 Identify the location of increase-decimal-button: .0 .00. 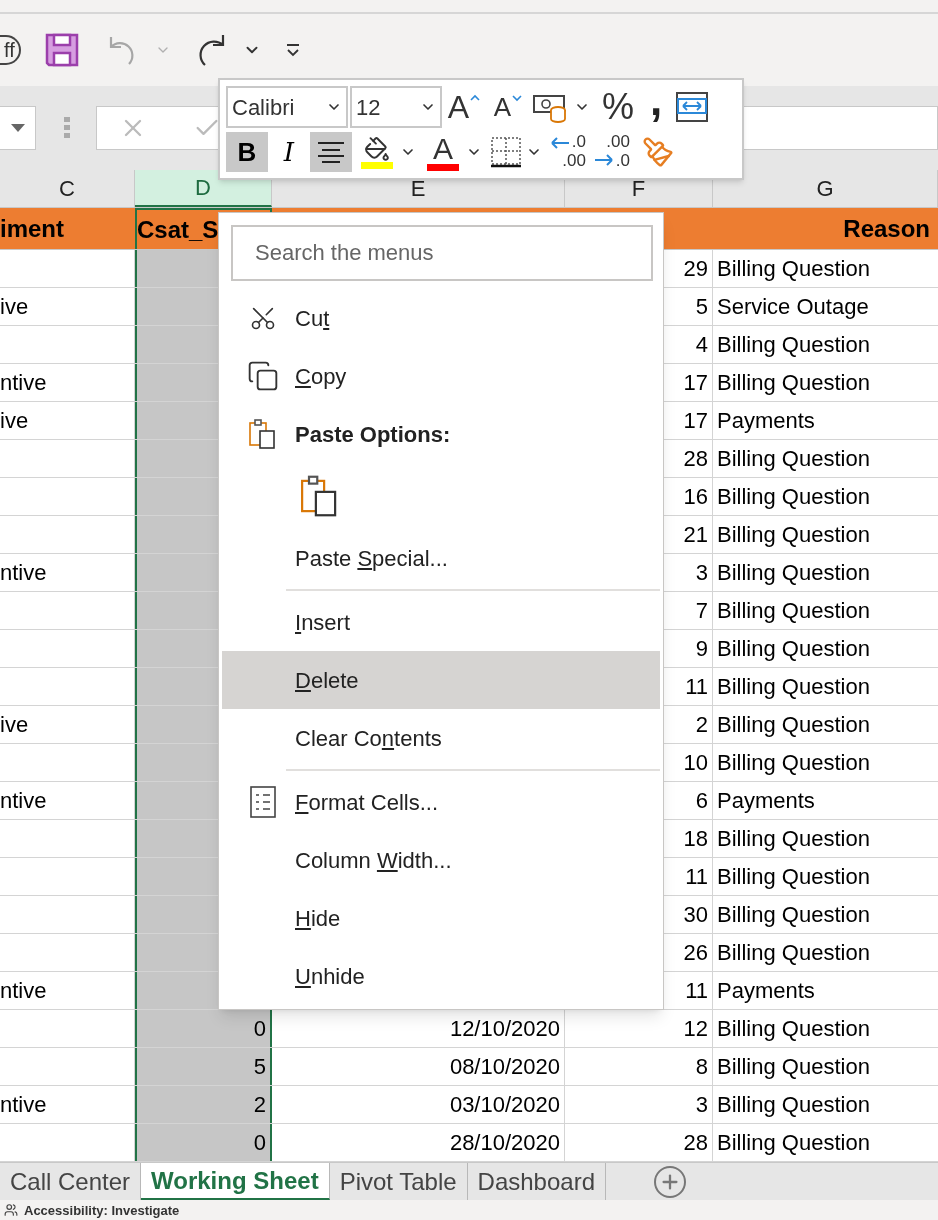
(570, 152).